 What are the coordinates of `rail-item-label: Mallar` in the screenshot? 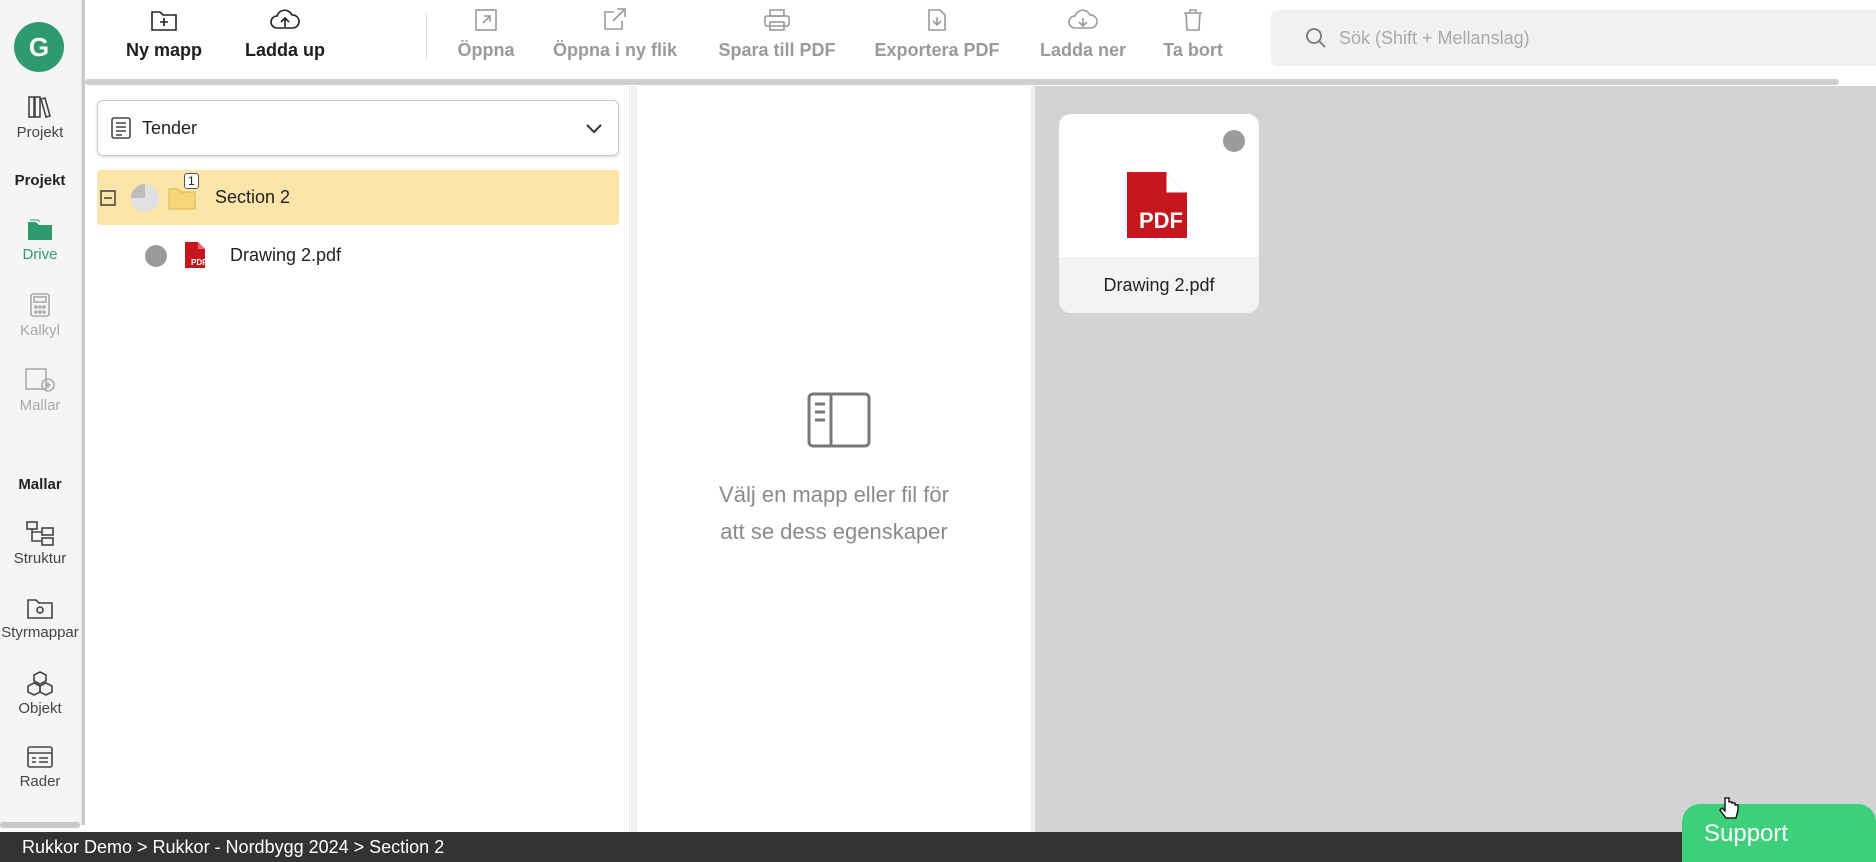 It's located at (40, 405).